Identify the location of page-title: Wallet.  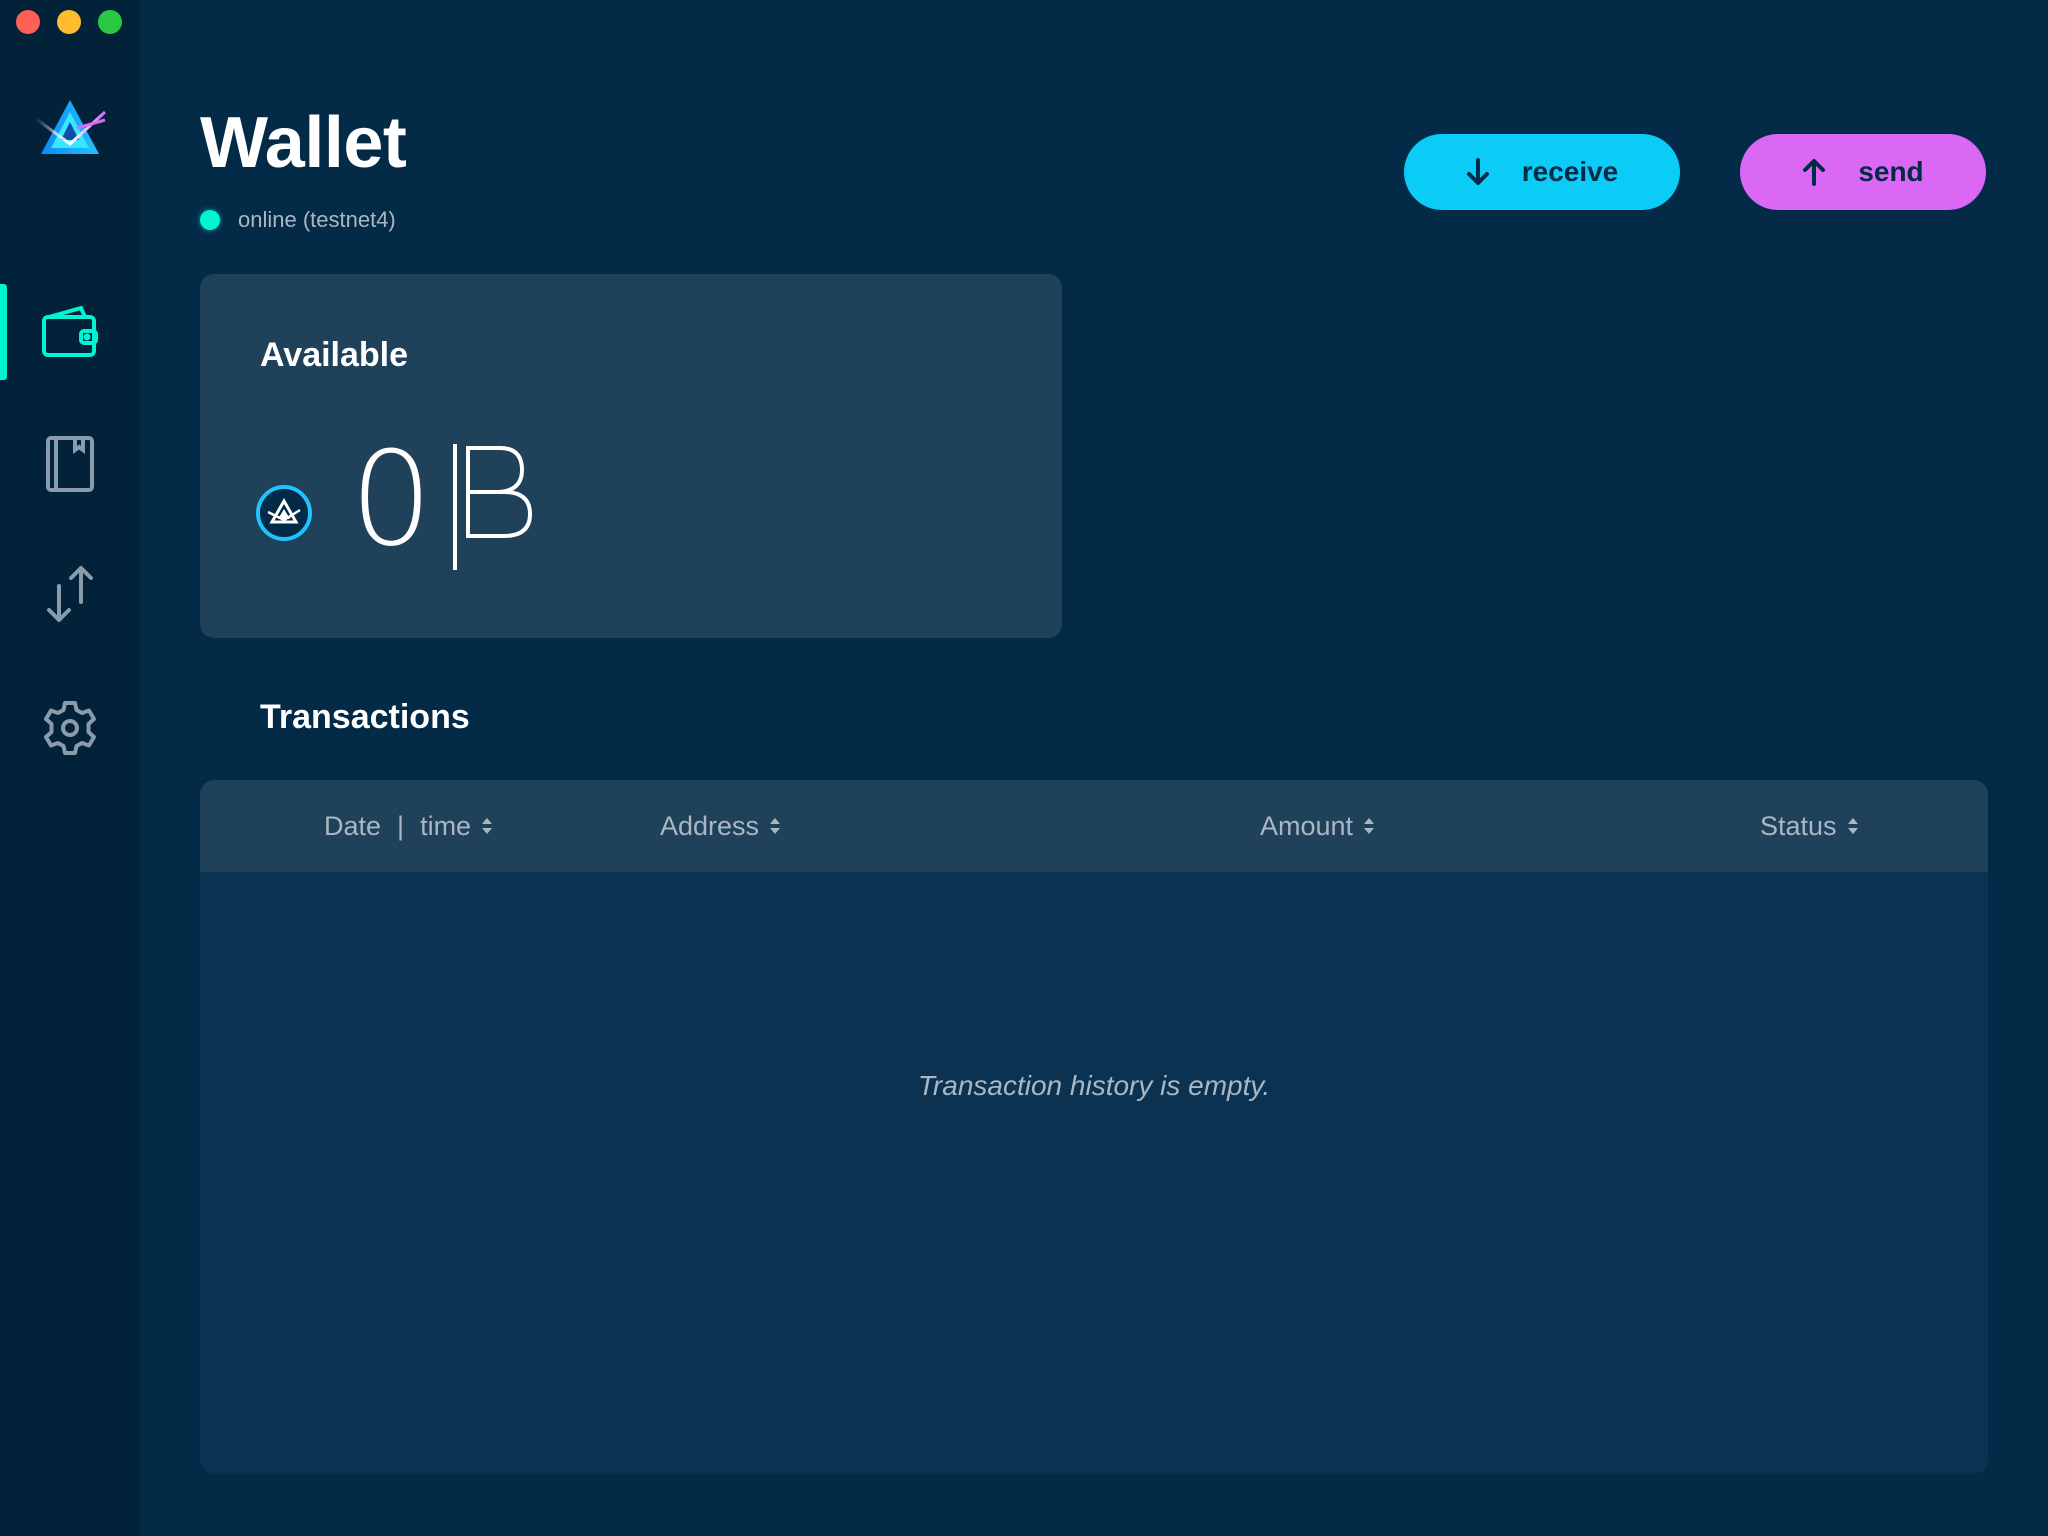
(303, 143).